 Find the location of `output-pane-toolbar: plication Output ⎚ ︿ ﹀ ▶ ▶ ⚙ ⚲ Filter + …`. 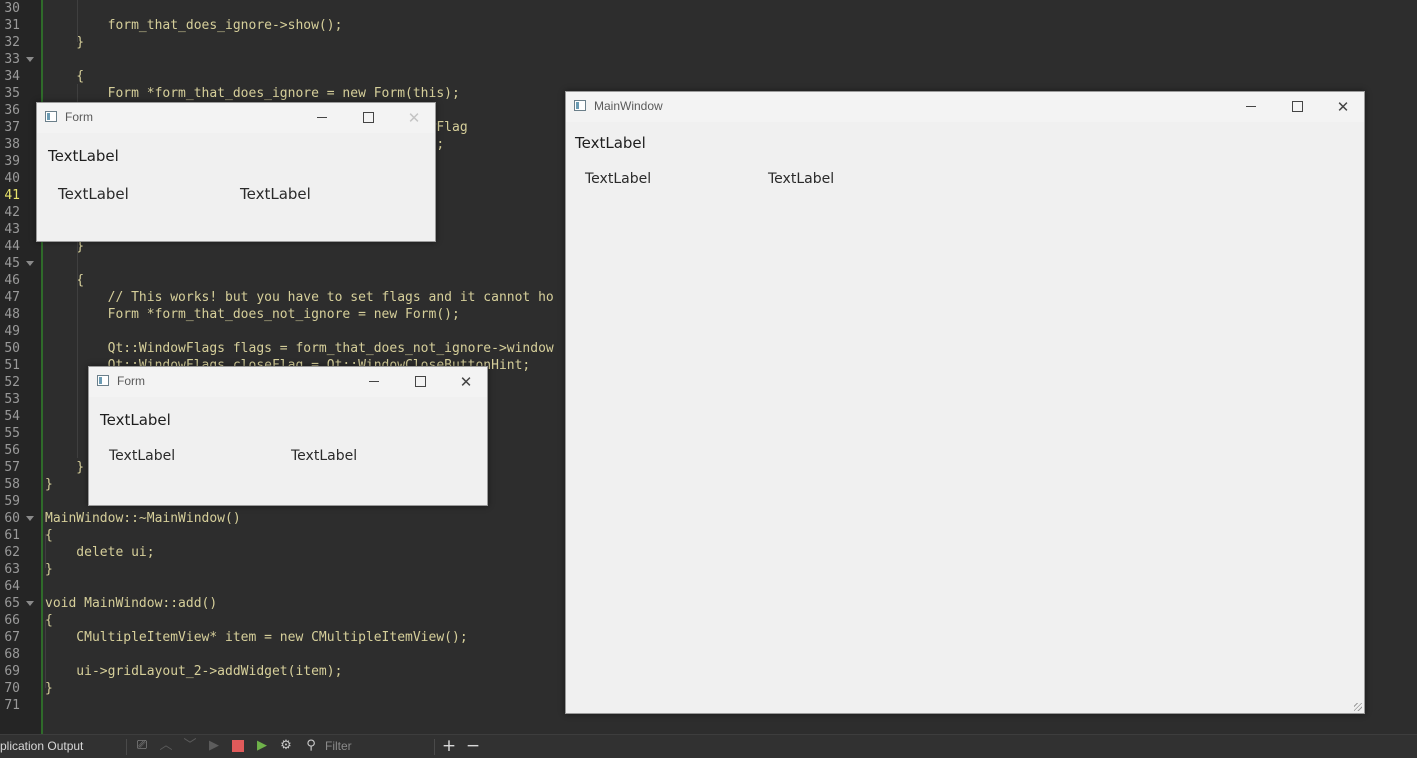

output-pane-toolbar: plication Output ⎚ ︿ ﹀ ▶ ▶ ⚙ ⚲ Filter + … is located at coordinates (708, 746).